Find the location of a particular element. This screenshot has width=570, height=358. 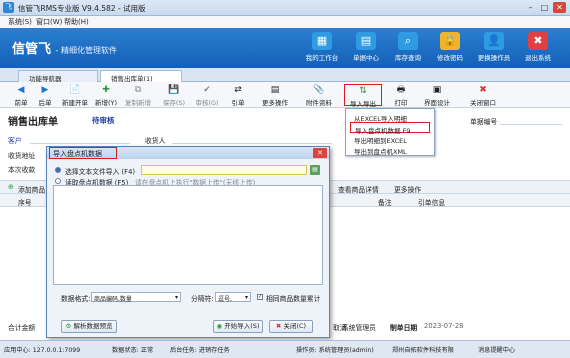

print-button: 🖶 打印 is located at coordinates (401, 95).